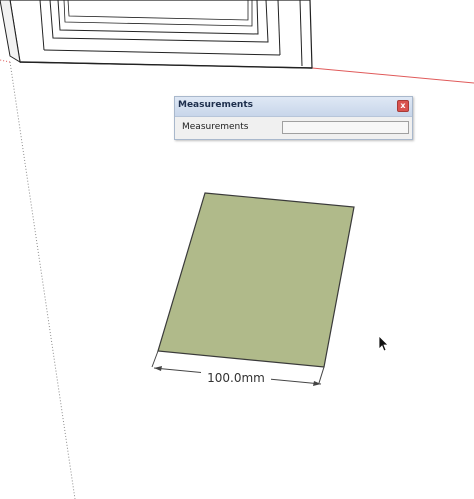 The height and width of the screenshot is (499, 474). Describe the element at coordinates (156, 34) in the screenshot. I see `door-model` at that location.